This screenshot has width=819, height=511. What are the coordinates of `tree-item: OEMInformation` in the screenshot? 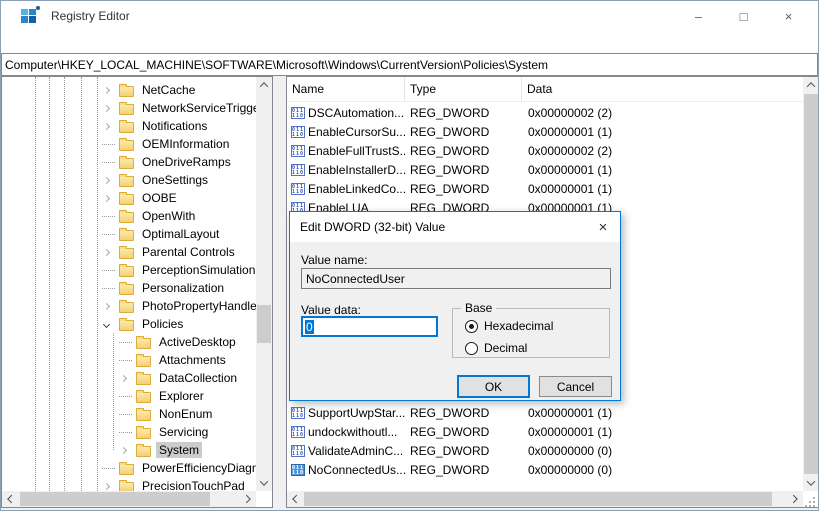 It's located at (129, 144).